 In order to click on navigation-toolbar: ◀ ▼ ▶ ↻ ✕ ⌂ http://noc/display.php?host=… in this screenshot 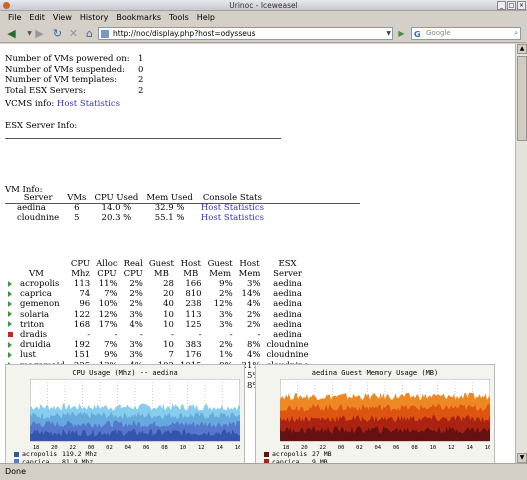, I will do `click(263, 33)`.